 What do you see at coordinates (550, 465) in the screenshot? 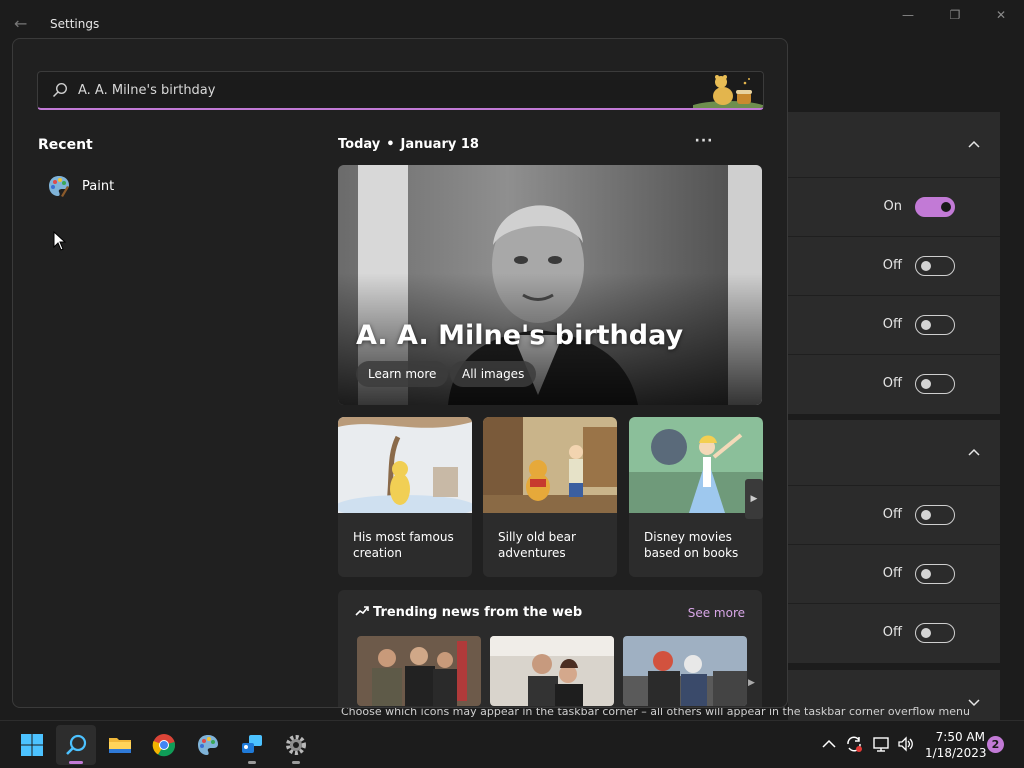
I see `pooh-cartoon-image` at bounding box center [550, 465].